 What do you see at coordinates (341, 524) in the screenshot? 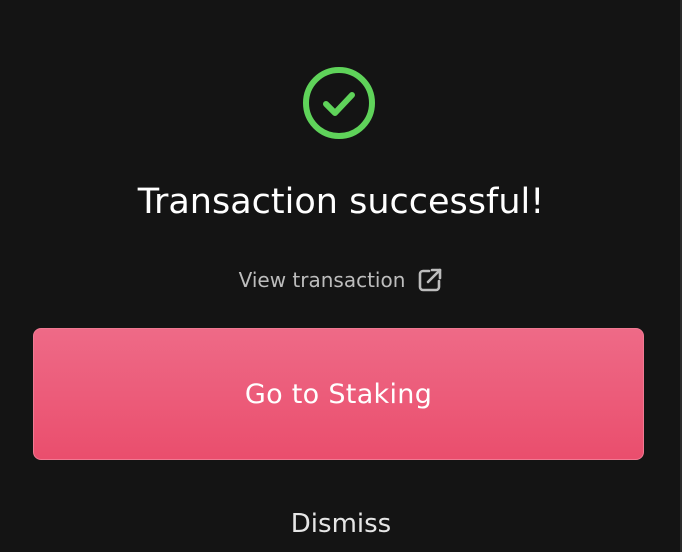
I see `dismiss-button: Dismiss` at bounding box center [341, 524].